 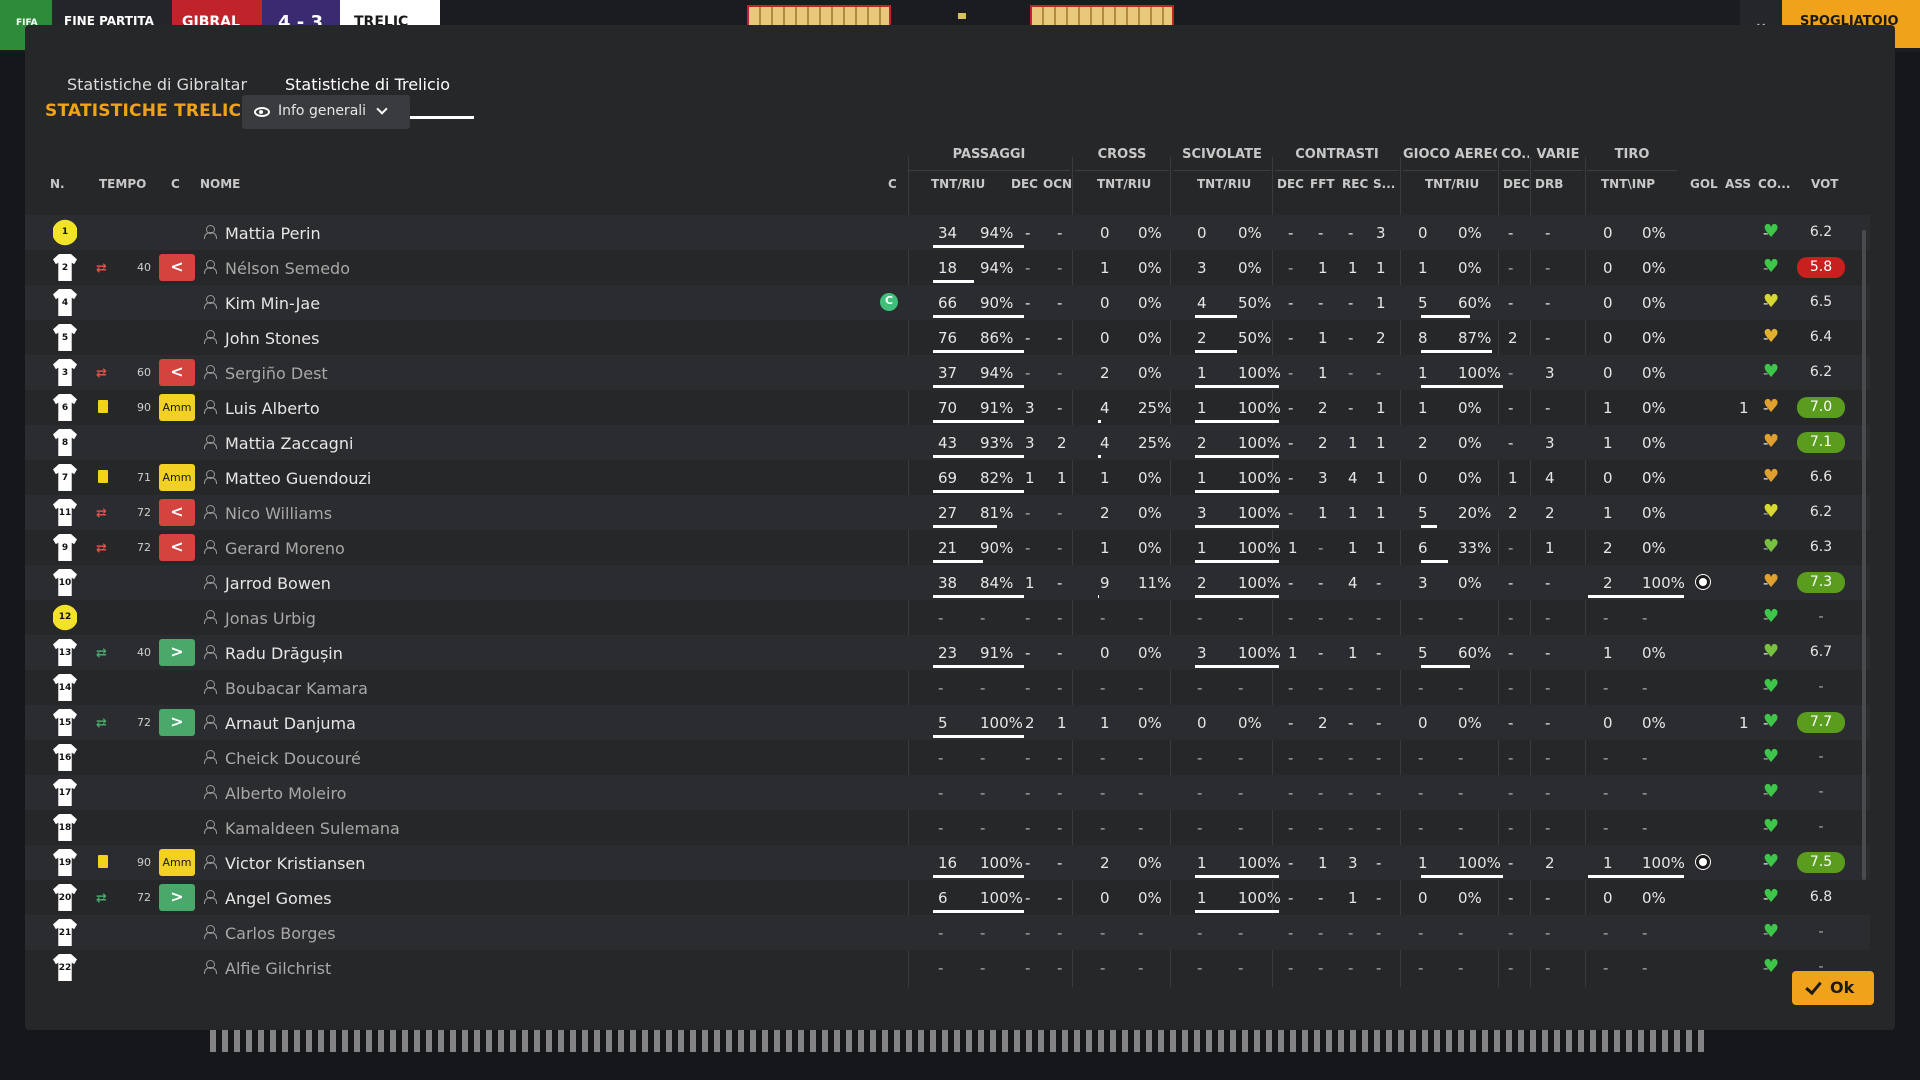 I want to click on player-name: Kim Min-Jae, so click(x=272, y=303).